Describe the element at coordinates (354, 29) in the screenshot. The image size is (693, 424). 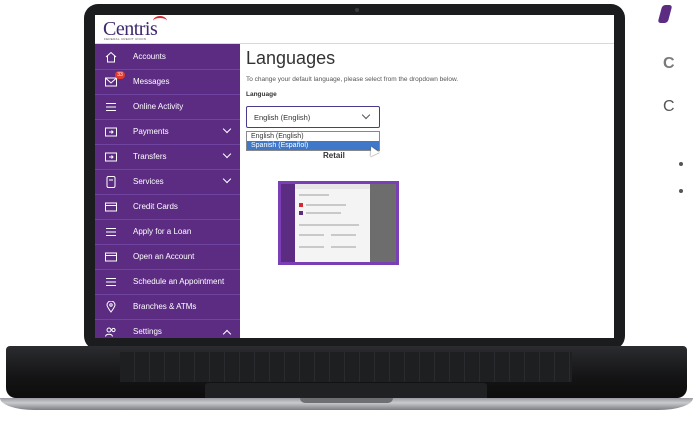
I see `app-header: Centris FEDERAL CREDIT UNION` at that location.